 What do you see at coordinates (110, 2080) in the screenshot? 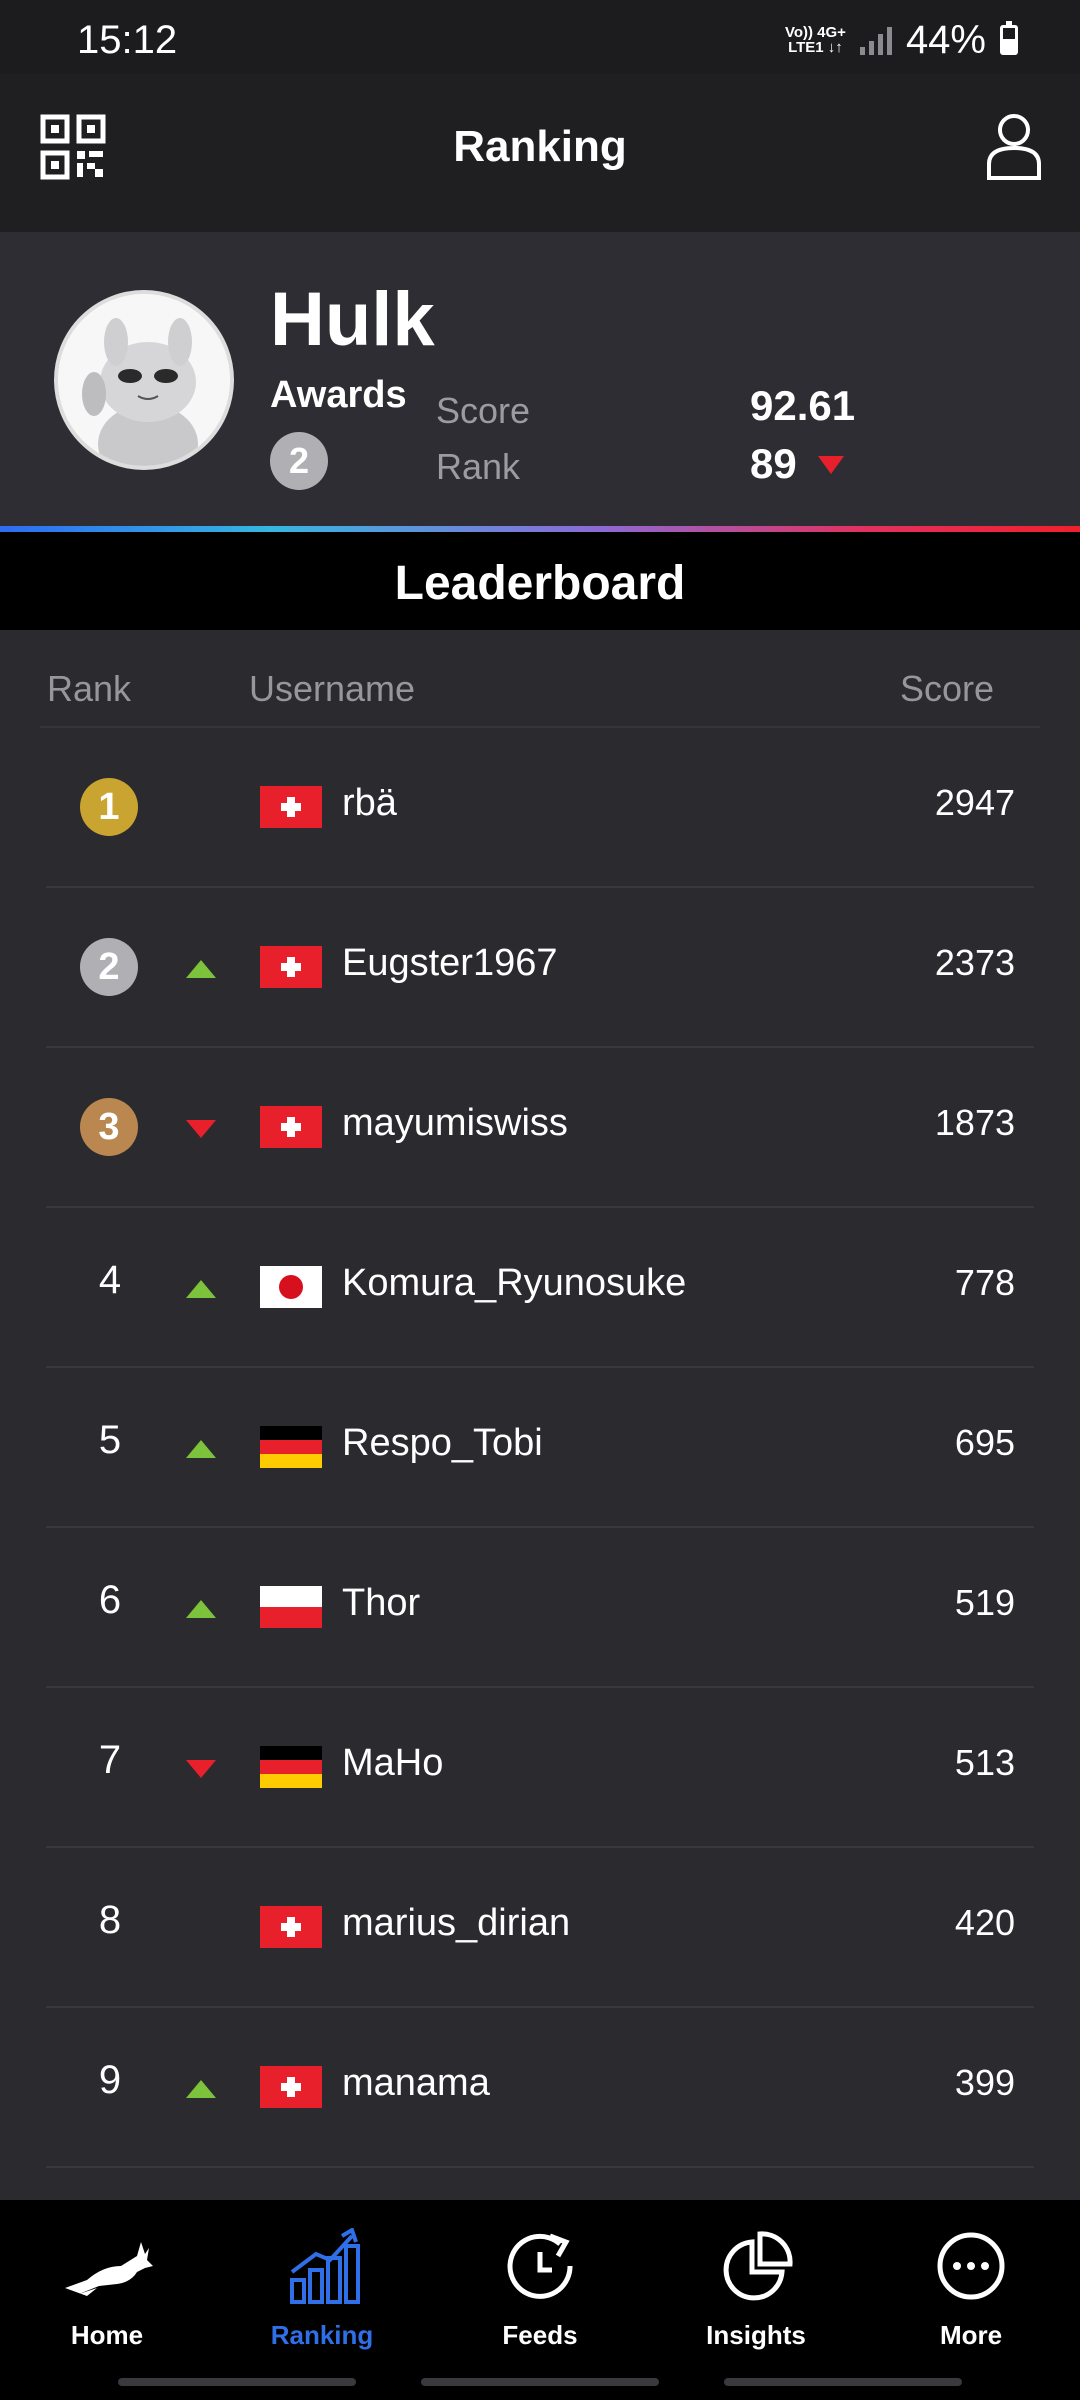
I see `rank-number: 9` at bounding box center [110, 2080].